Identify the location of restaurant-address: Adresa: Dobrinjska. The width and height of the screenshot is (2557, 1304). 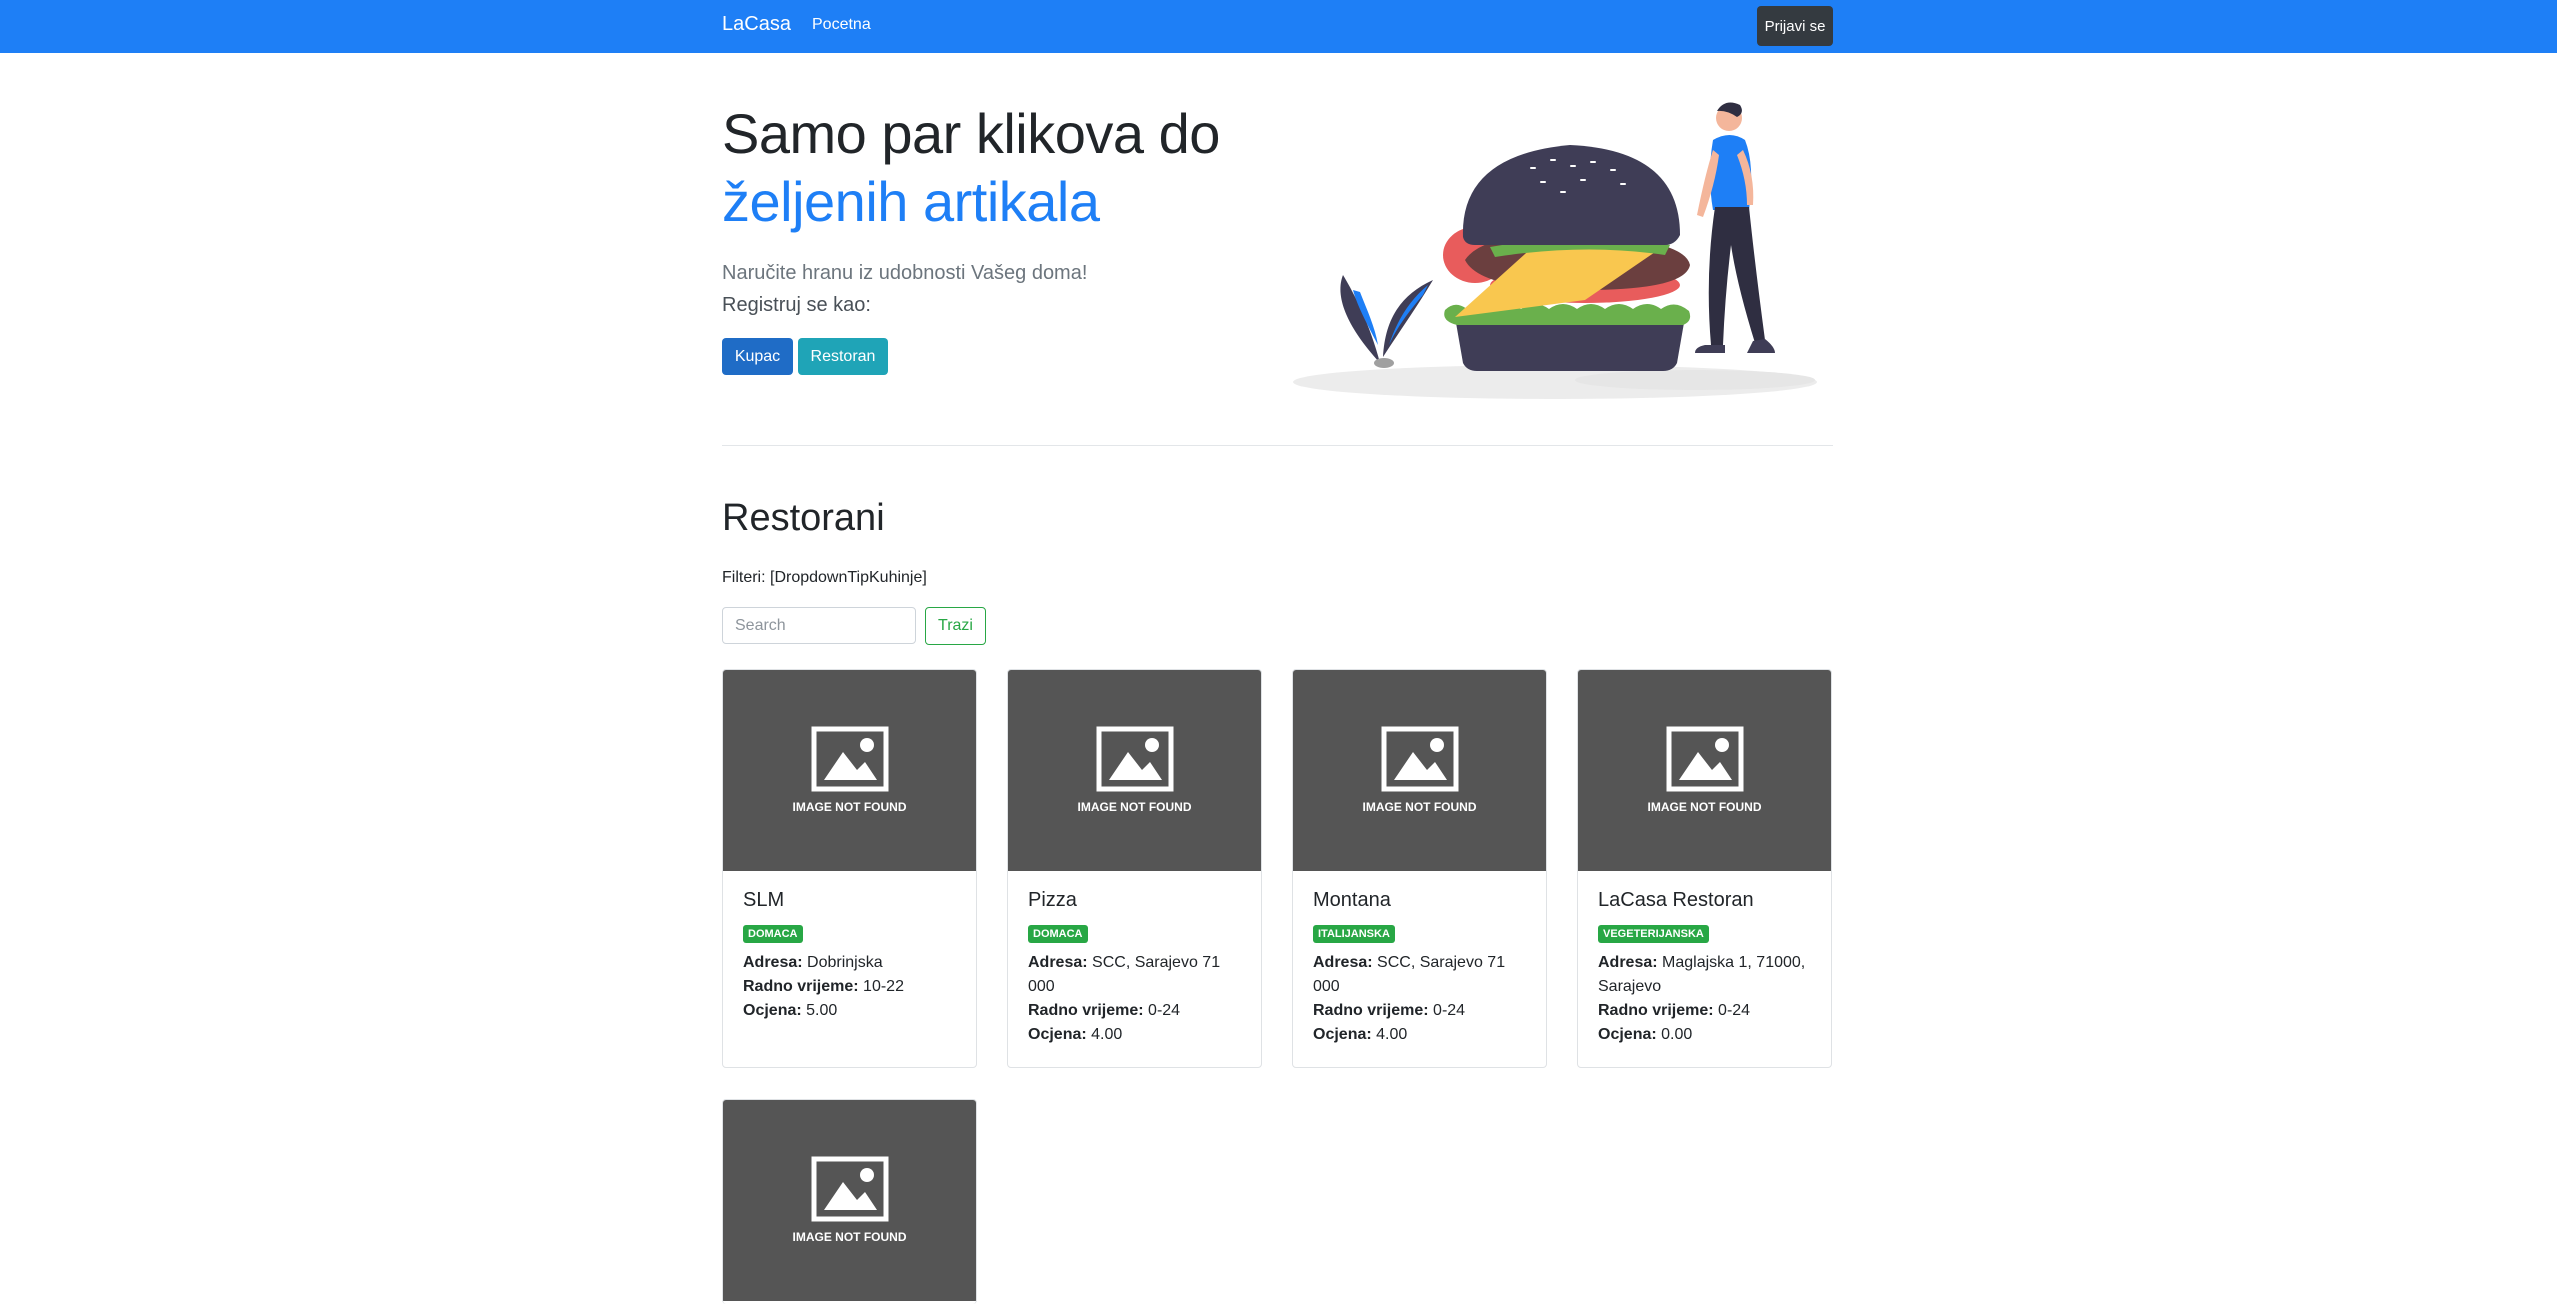
(813, 962).